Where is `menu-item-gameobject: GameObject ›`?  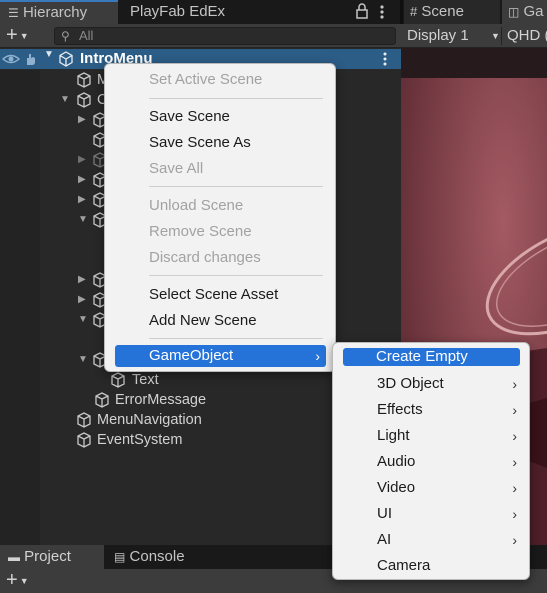 menu-item-gameobject: GameObject › is located at coordinates (220, 356).